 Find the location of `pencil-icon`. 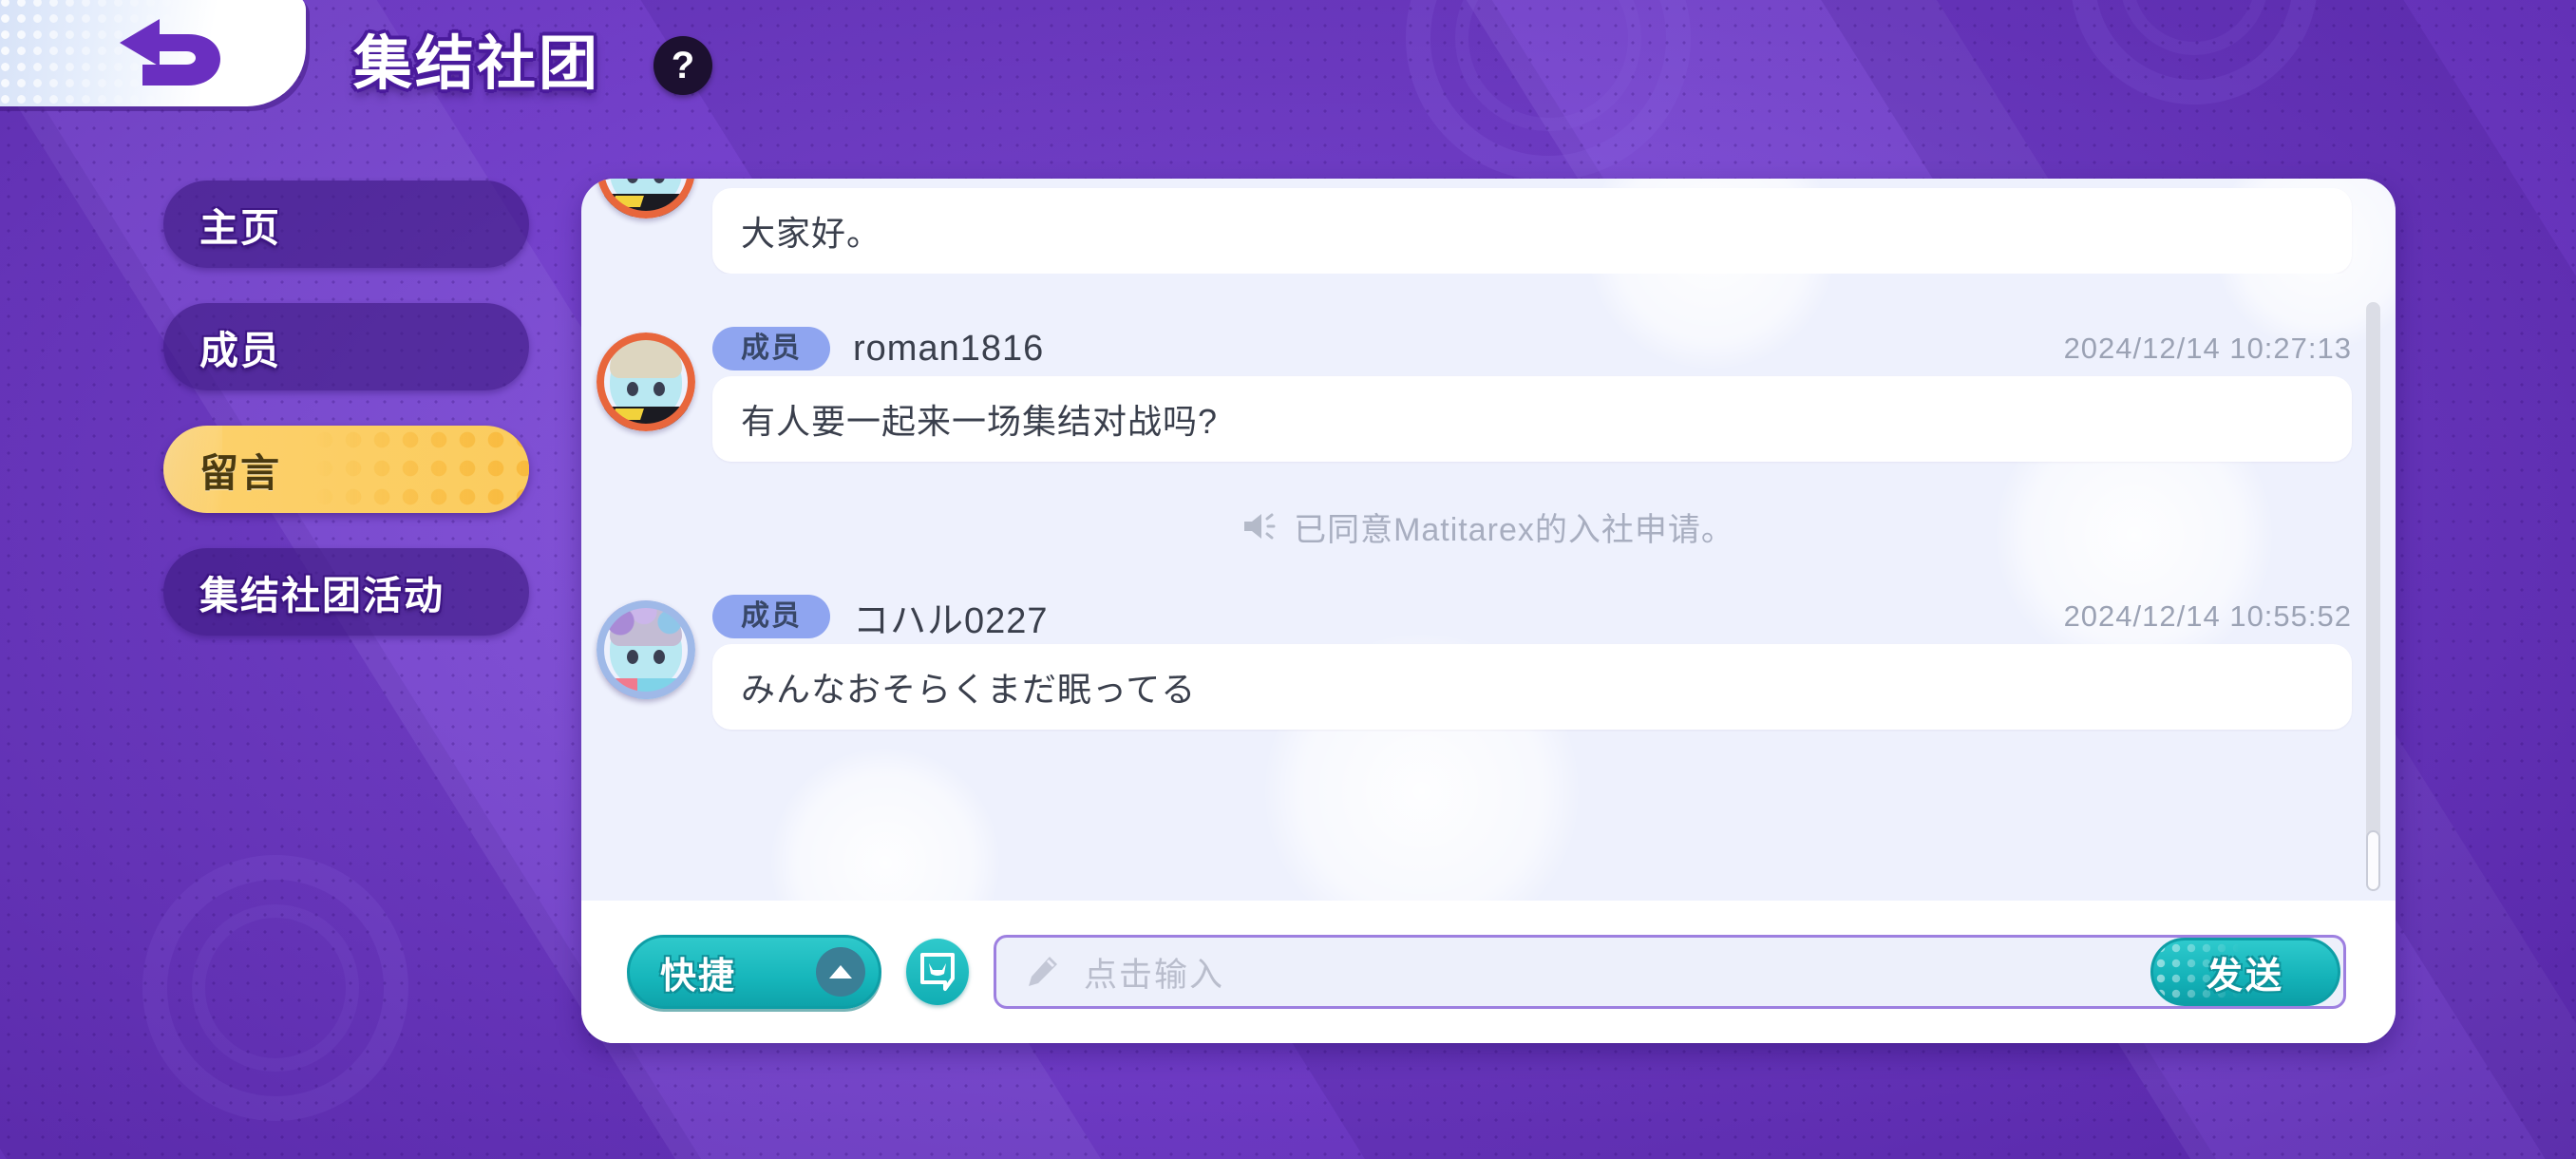

pencil-icon is located at coordinates (1043, 971).